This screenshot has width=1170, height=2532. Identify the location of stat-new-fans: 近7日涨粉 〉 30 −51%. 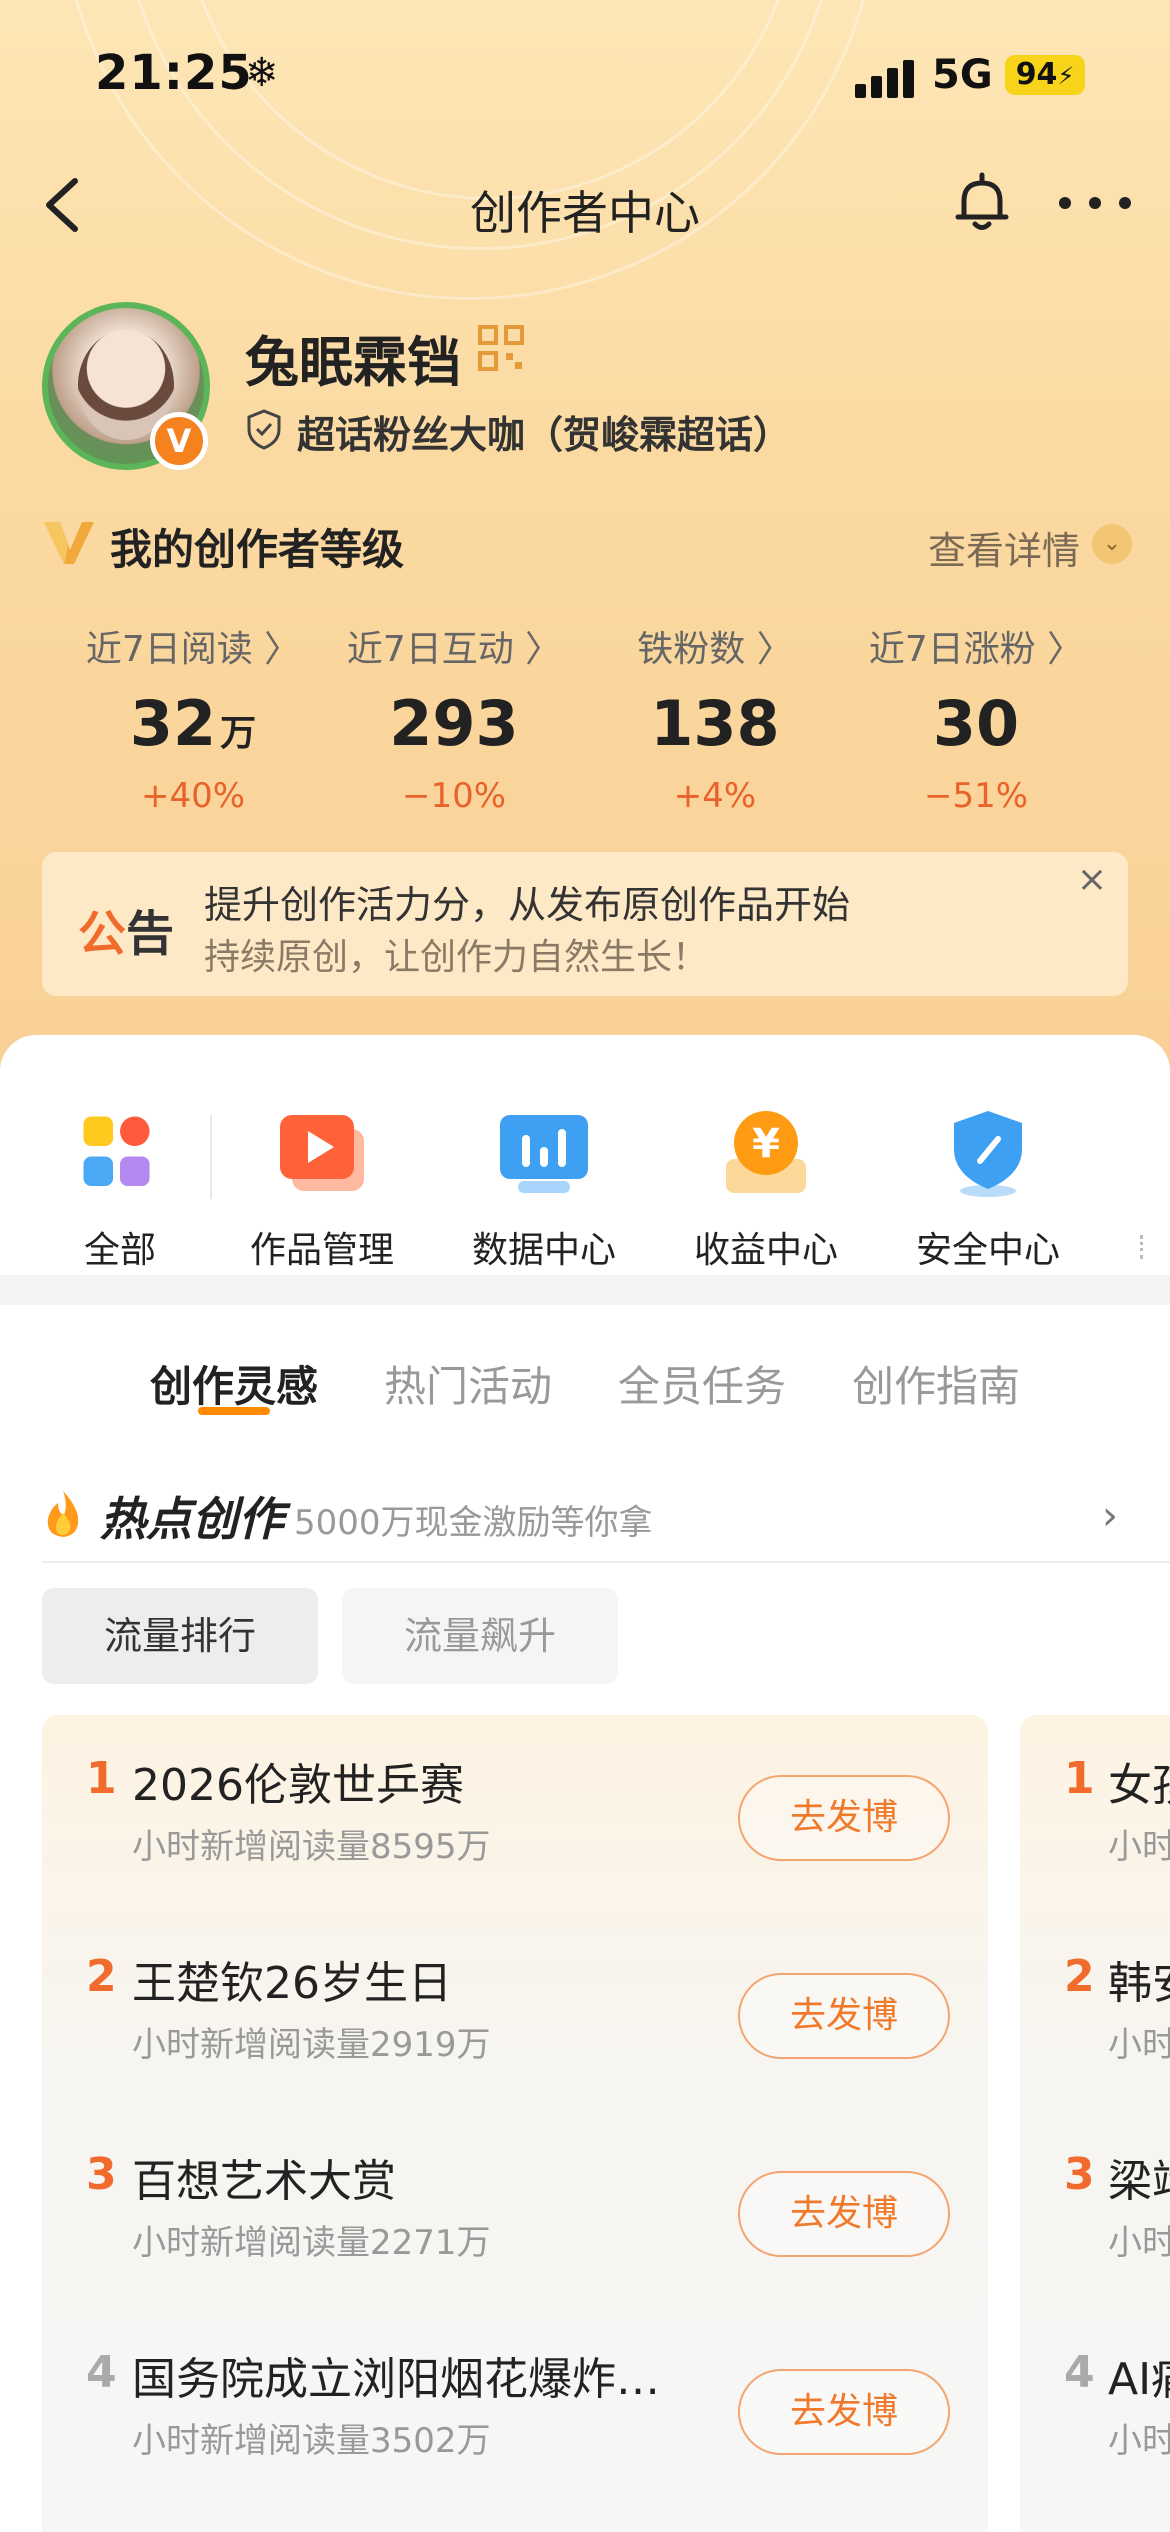
(976, 718).